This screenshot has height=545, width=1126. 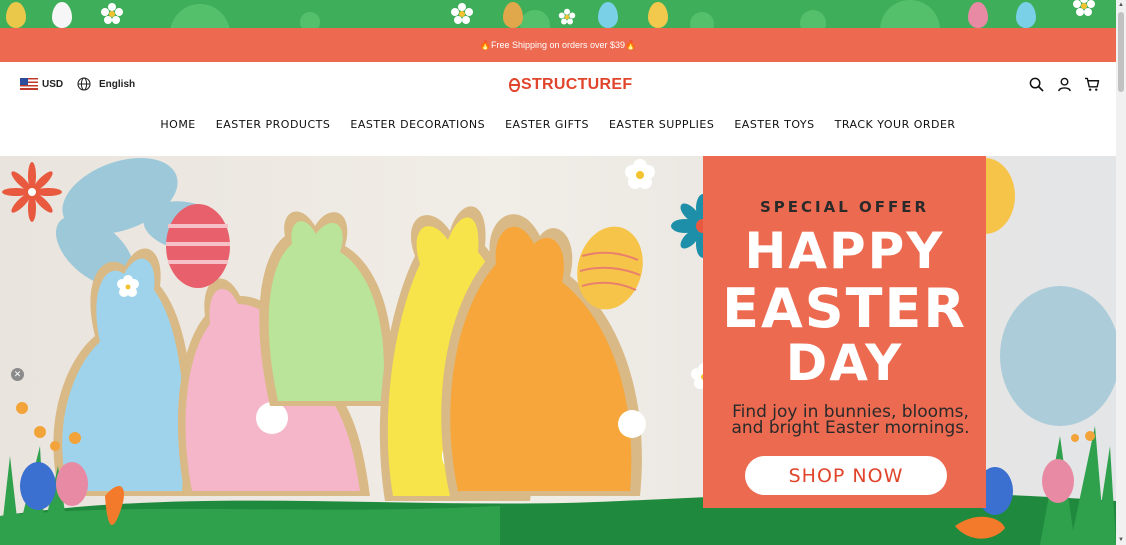 I want to click on announcement-text: 🔥Free Shipping on orders over $39🔥, so click(x=558, y=44).